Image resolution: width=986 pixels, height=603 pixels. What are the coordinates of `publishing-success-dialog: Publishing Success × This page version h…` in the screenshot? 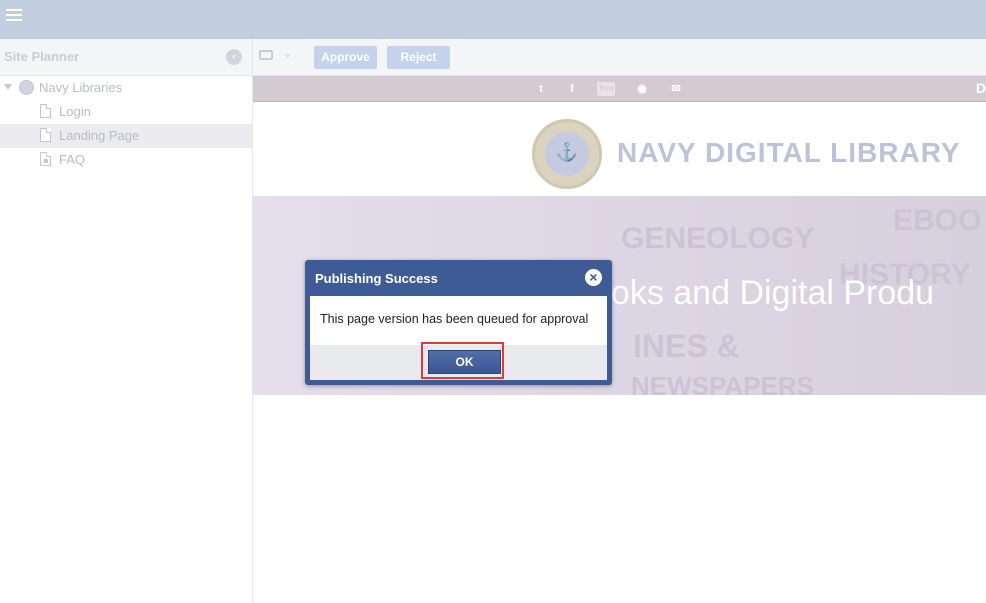 It's located at (458, 322).